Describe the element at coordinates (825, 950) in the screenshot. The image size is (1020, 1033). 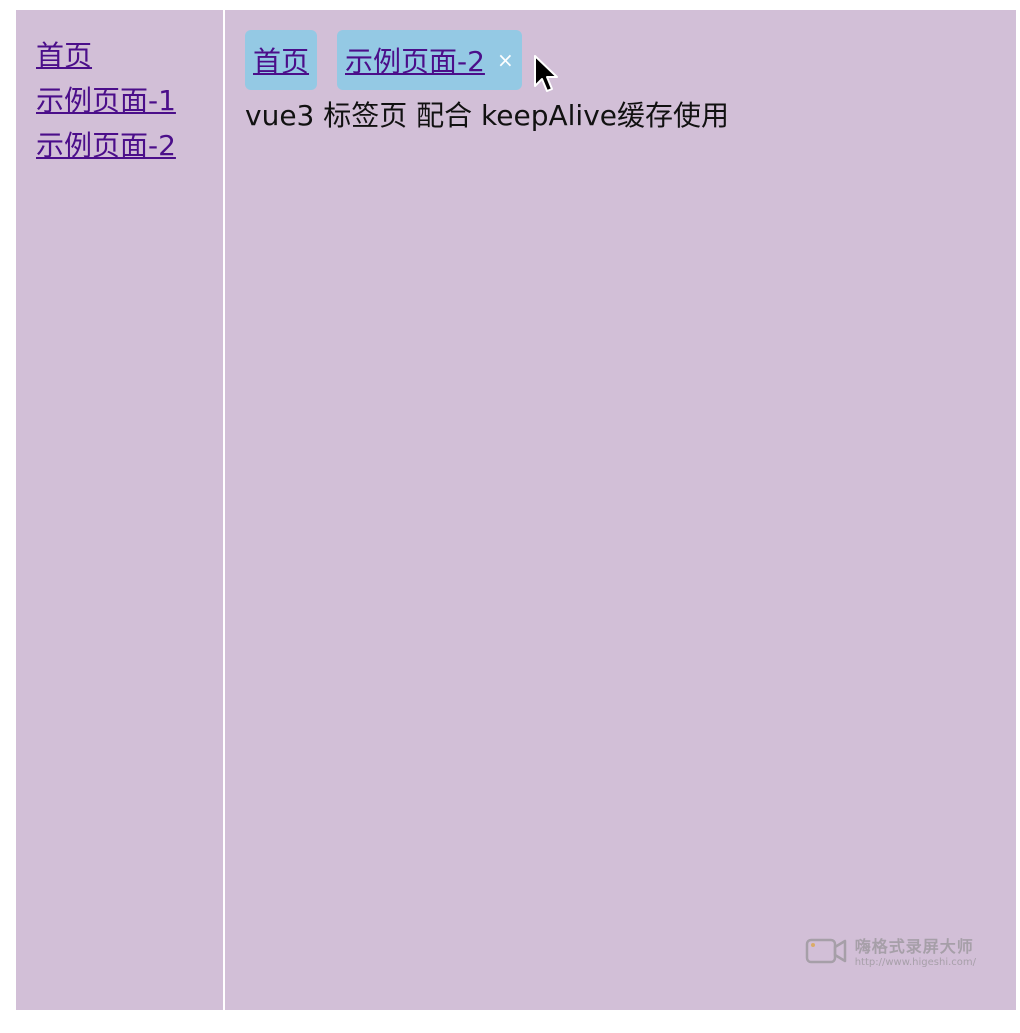
I see `camera-icon` at that location.